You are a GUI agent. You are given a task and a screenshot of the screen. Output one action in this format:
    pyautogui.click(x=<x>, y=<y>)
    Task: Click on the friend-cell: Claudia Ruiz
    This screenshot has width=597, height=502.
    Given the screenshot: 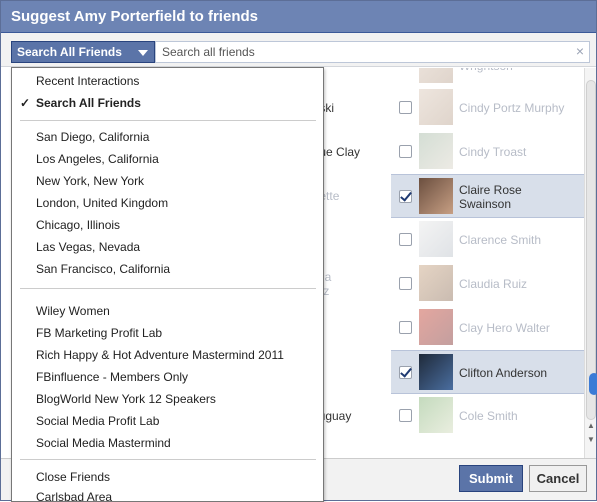 What is the action you would take?
    pyautogui.click(x=487, y=284)
    